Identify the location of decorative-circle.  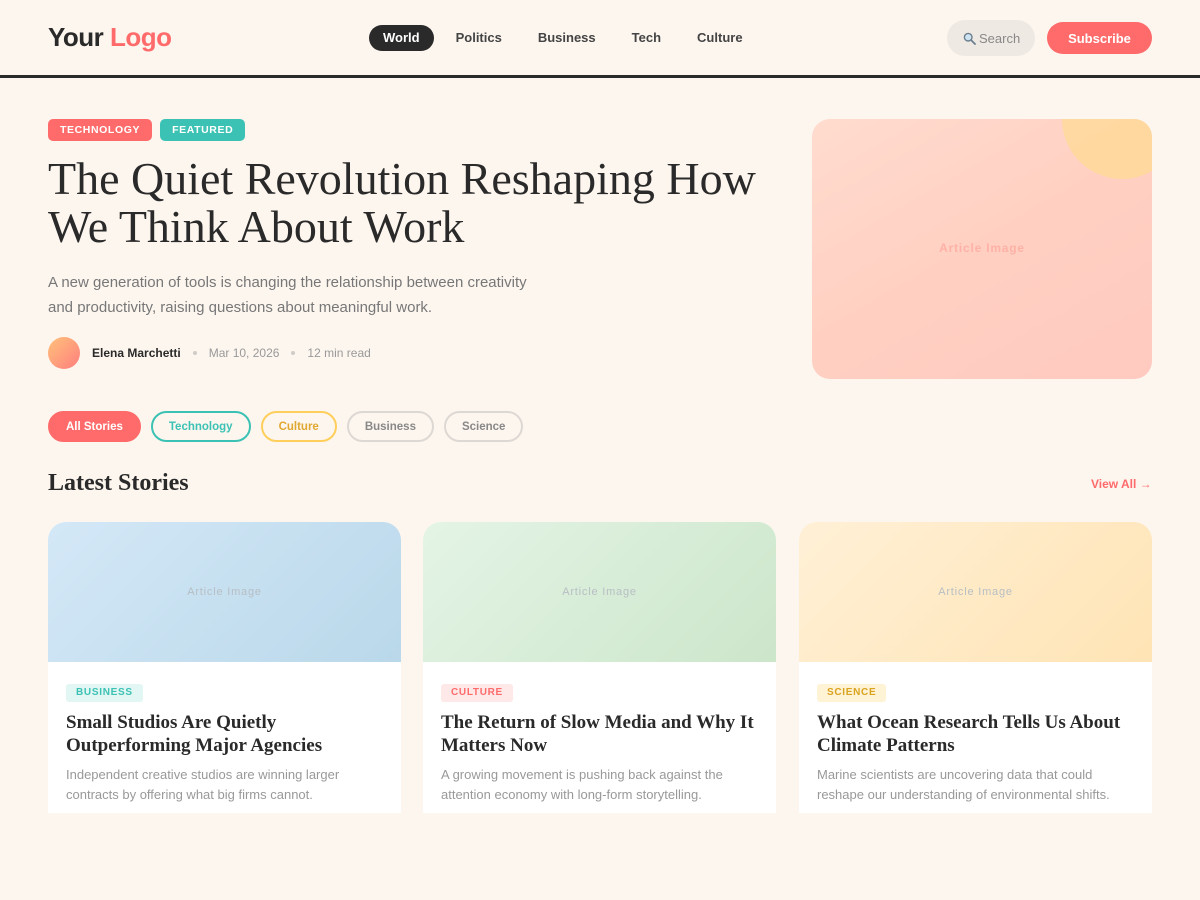
(1107, 149).